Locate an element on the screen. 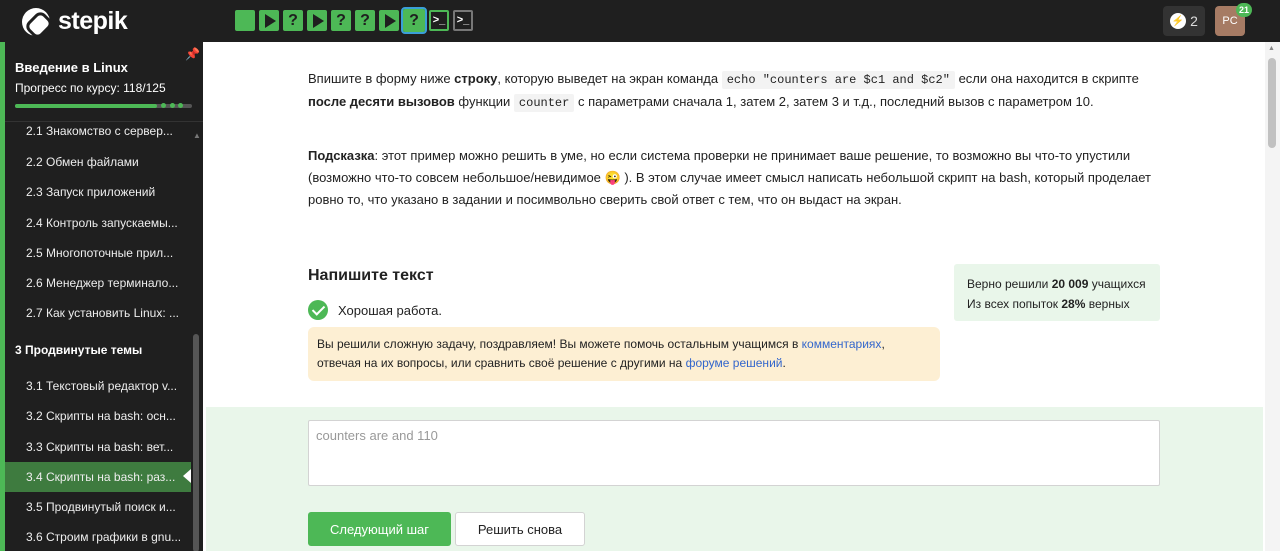  lightning-icon: ⚡ is located at coordinates (1178, 21).